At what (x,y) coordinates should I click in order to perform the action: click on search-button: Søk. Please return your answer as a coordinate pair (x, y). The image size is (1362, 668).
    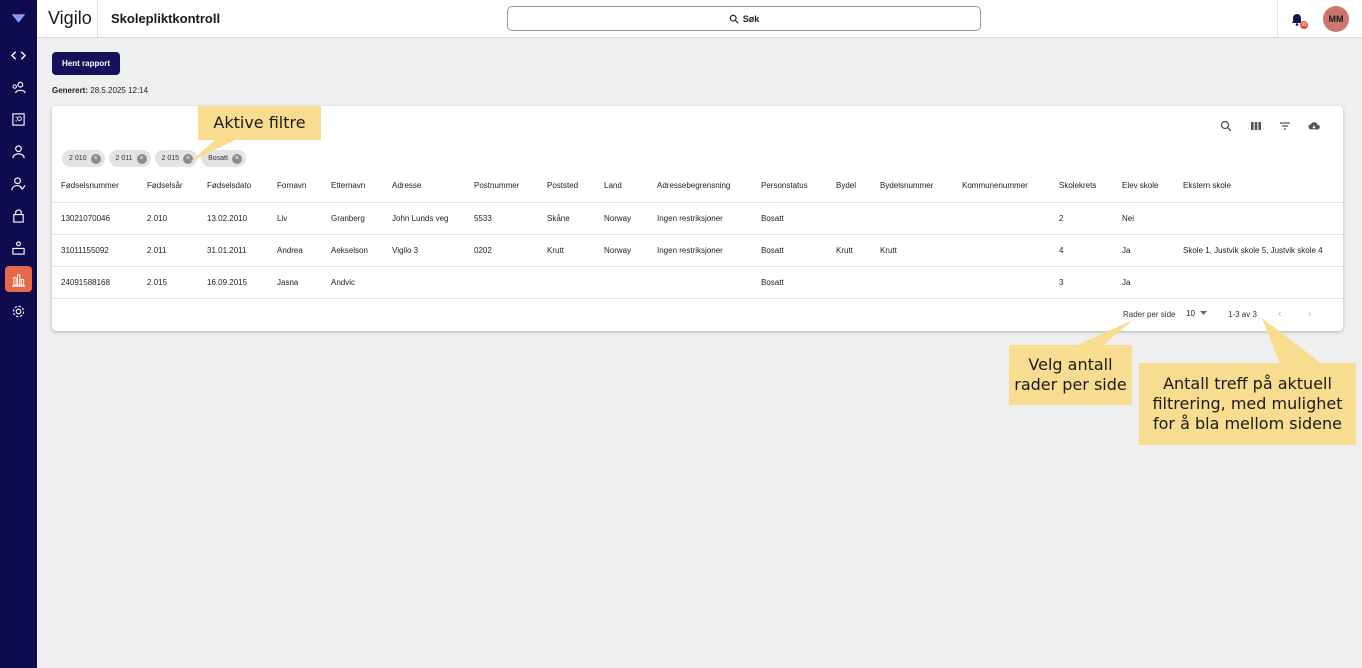
    Looking at the image, I should click on (744, 18).